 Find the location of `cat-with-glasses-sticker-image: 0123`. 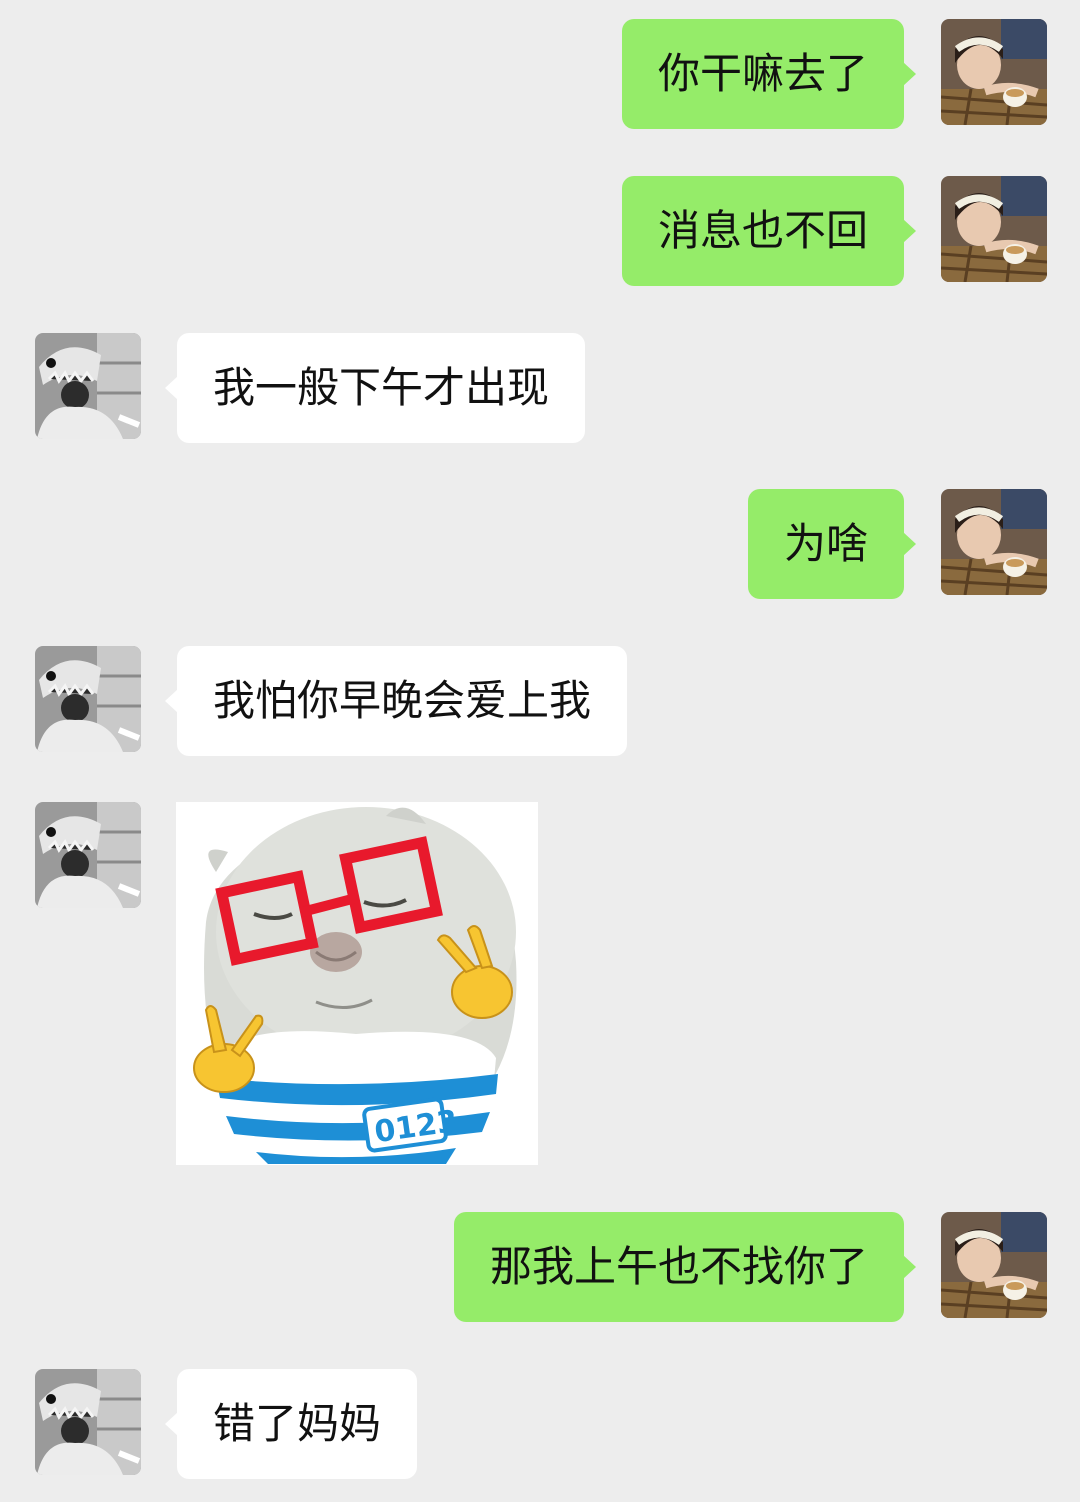

cat-with-glasses-sticker-image: 0123 is located at coordinates (357, 983).